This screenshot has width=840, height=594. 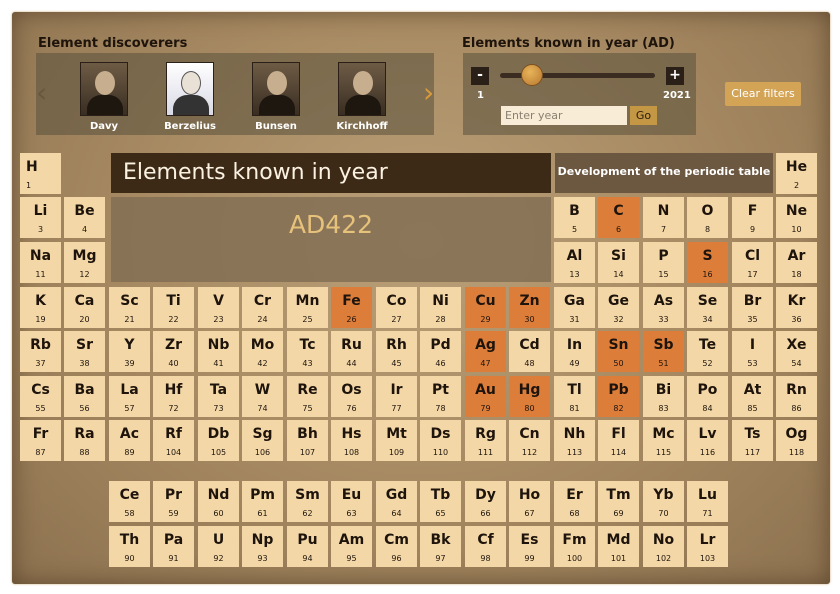 What do you see at coordinates (529, 396) in the screenshot?
I see `element-cell-hg: Hg 80` at bounding box center [529, 396].